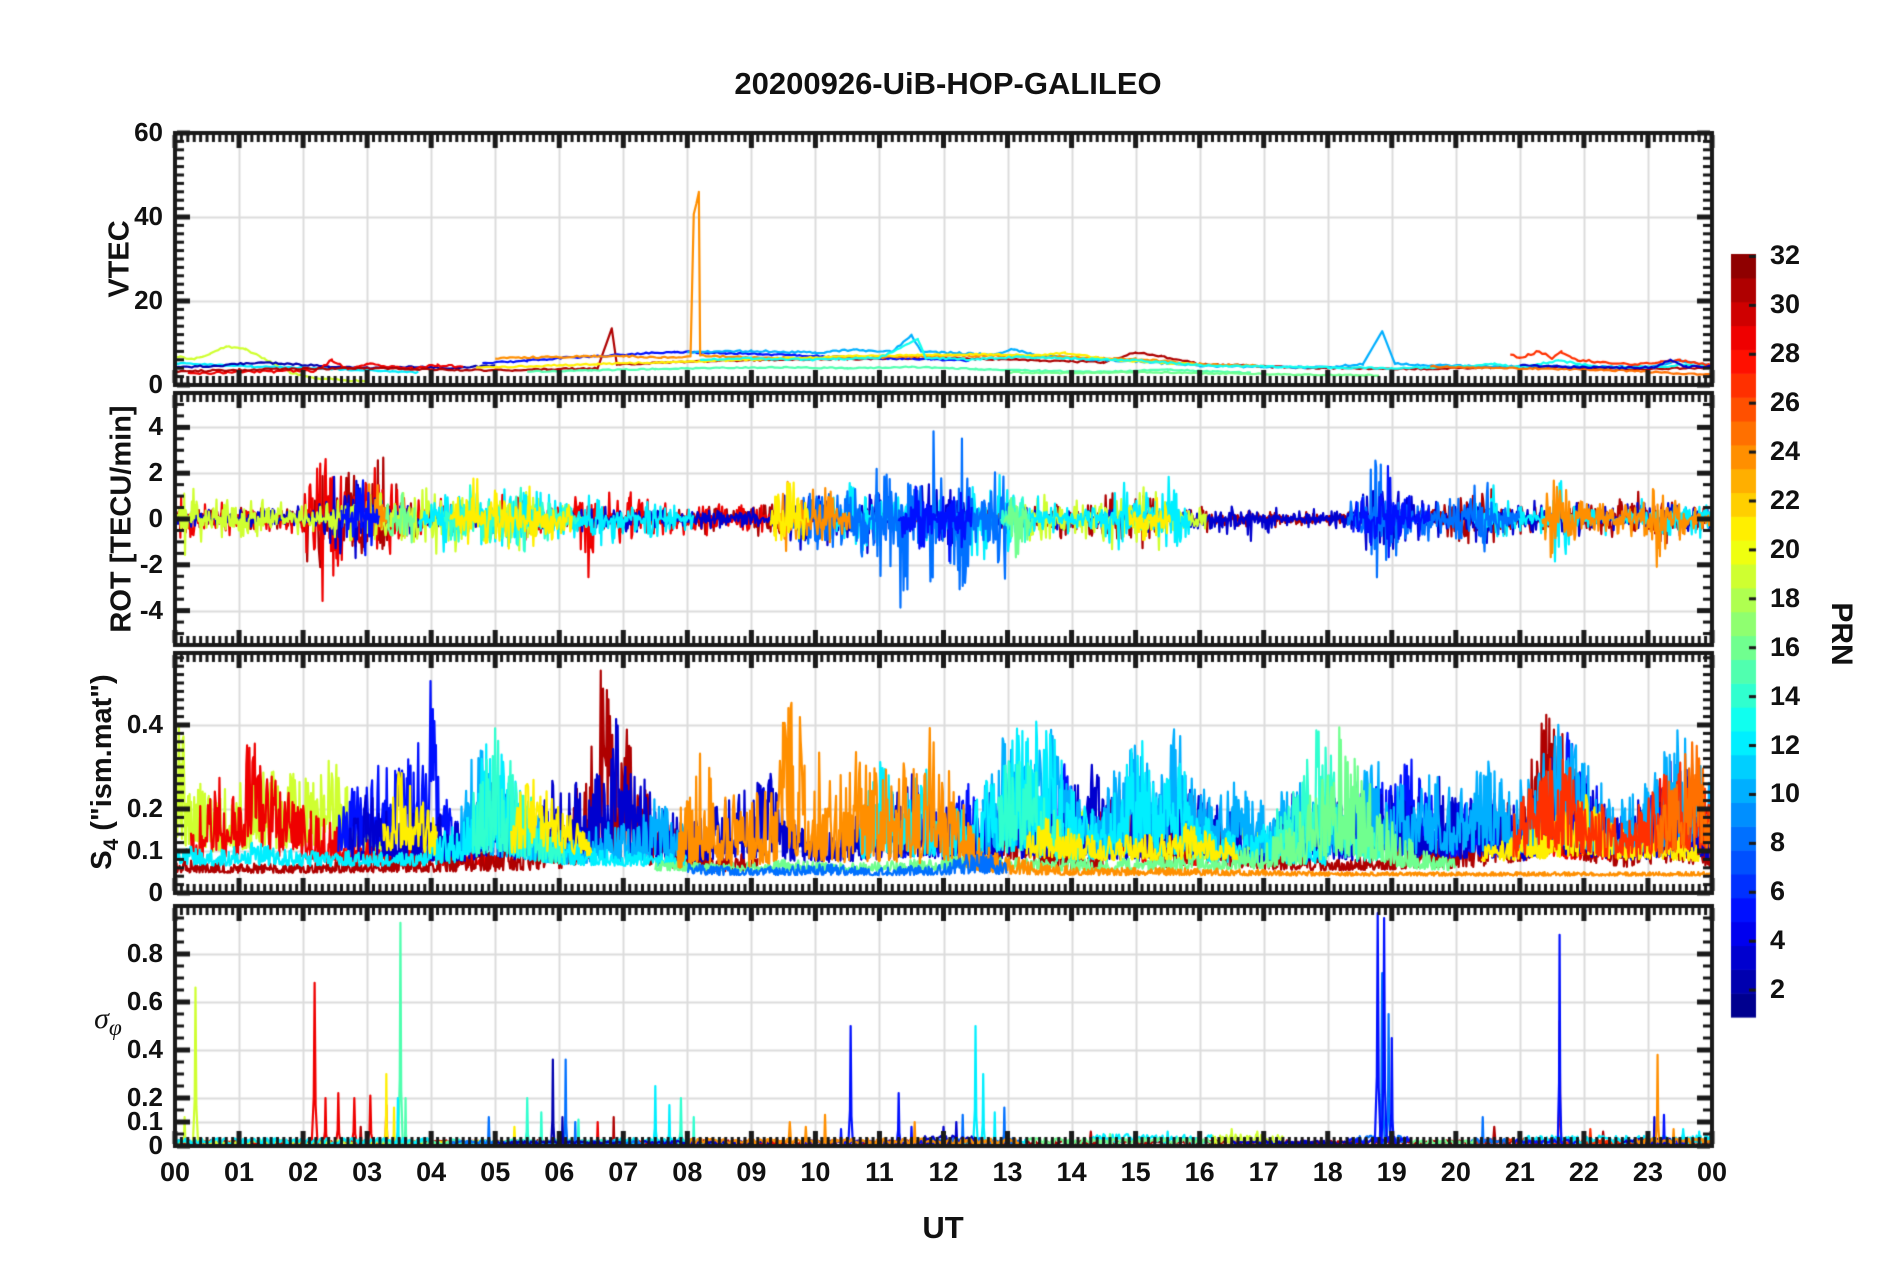  Describe the element at coordinates (151, 563) in the screenshot. I see `y-tick-label-ROT: -2` at that location.